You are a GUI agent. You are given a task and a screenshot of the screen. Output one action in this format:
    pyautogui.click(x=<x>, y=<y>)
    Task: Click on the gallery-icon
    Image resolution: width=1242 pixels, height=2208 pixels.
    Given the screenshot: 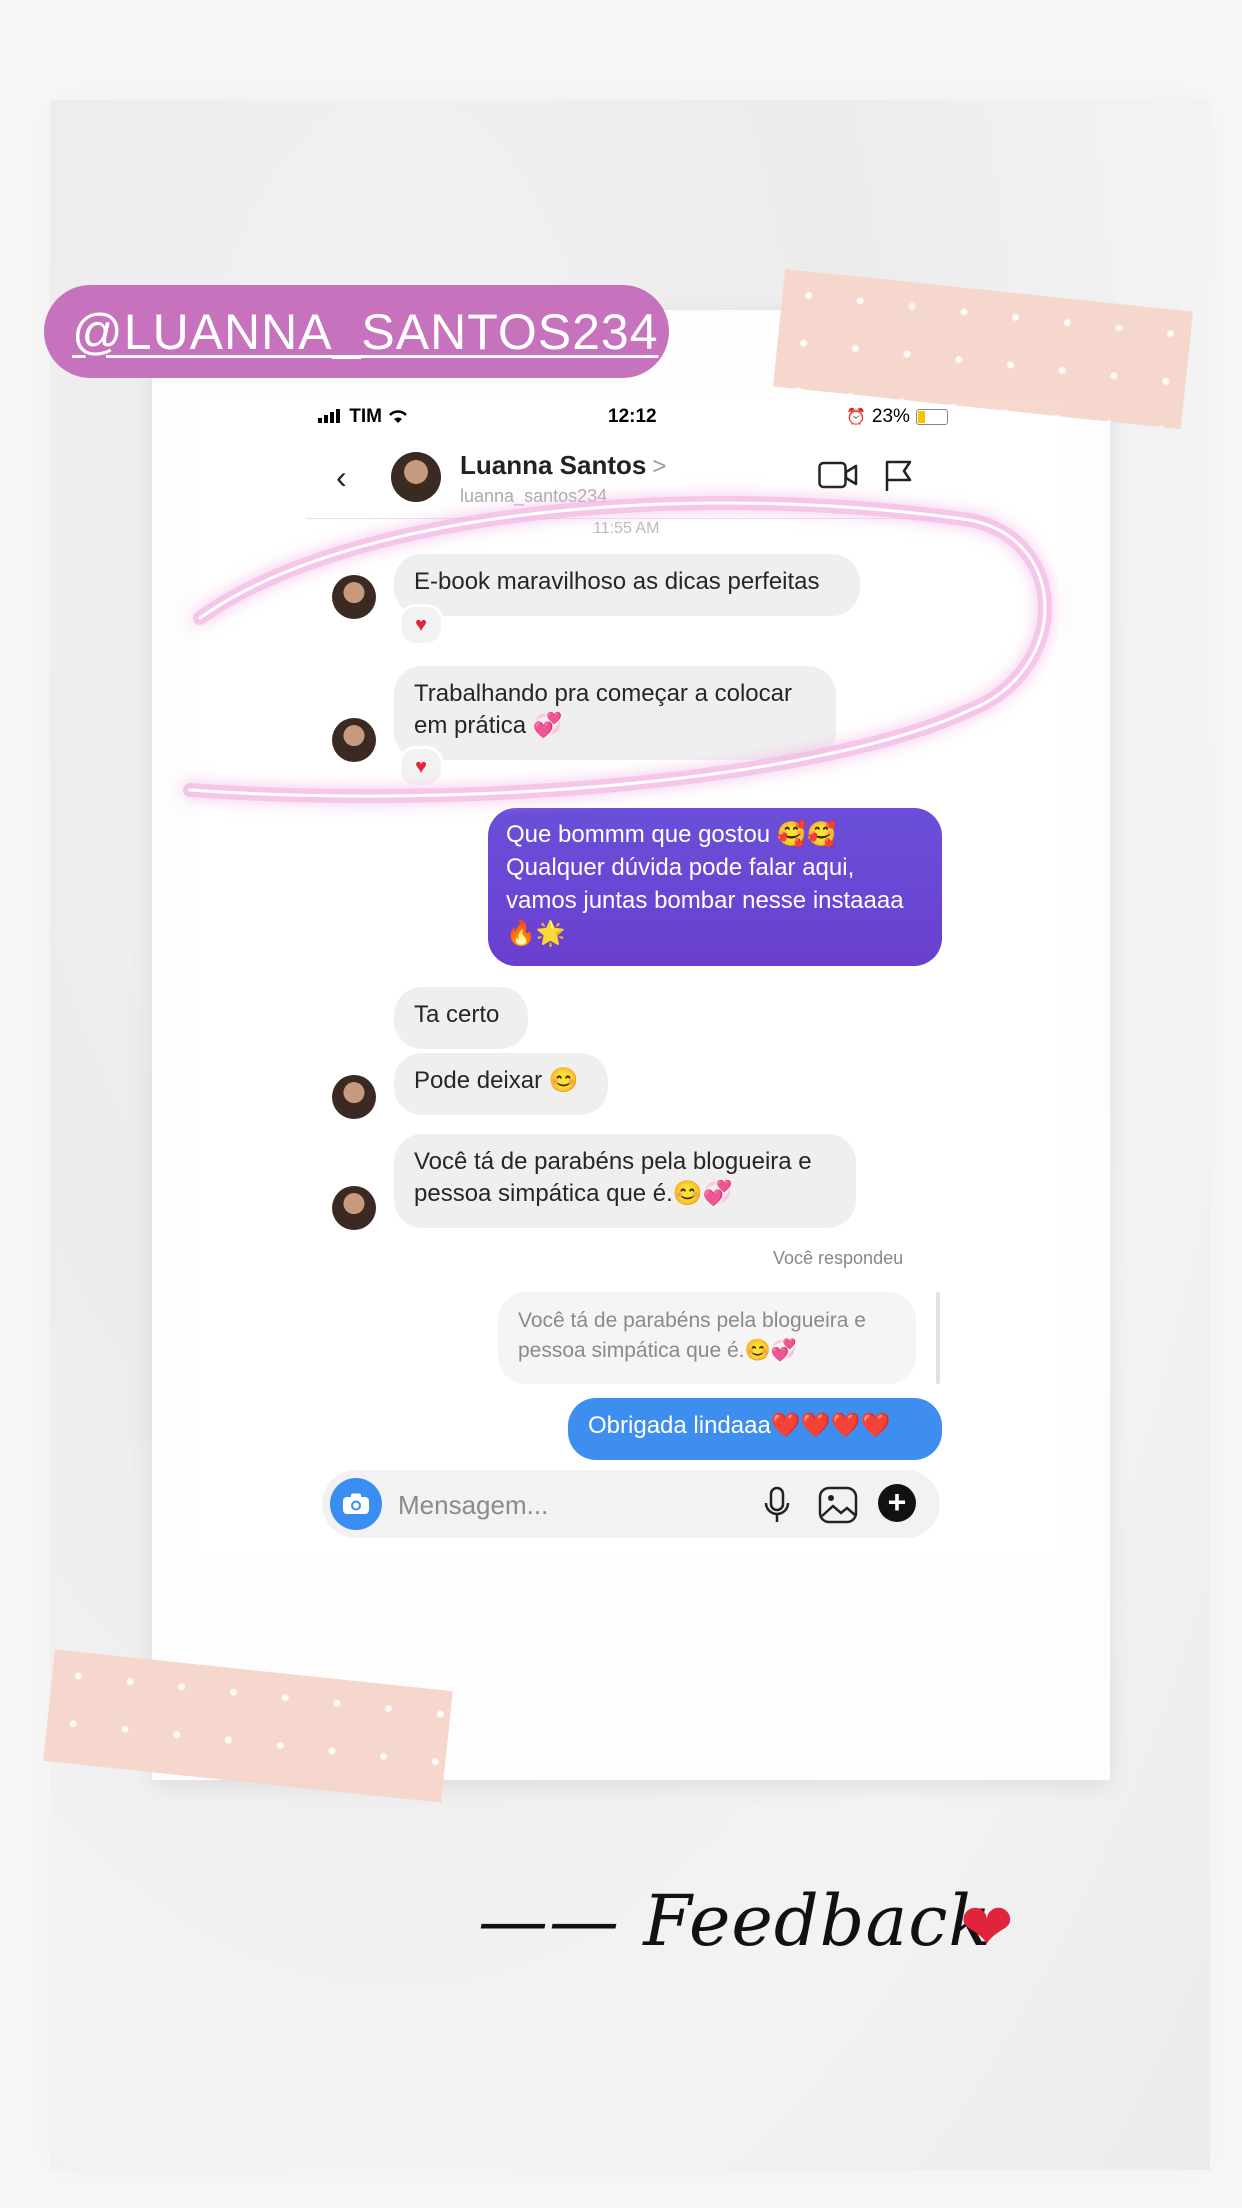 What is the action you would take?
    pyautogui.click(x=838, y=1505)
    